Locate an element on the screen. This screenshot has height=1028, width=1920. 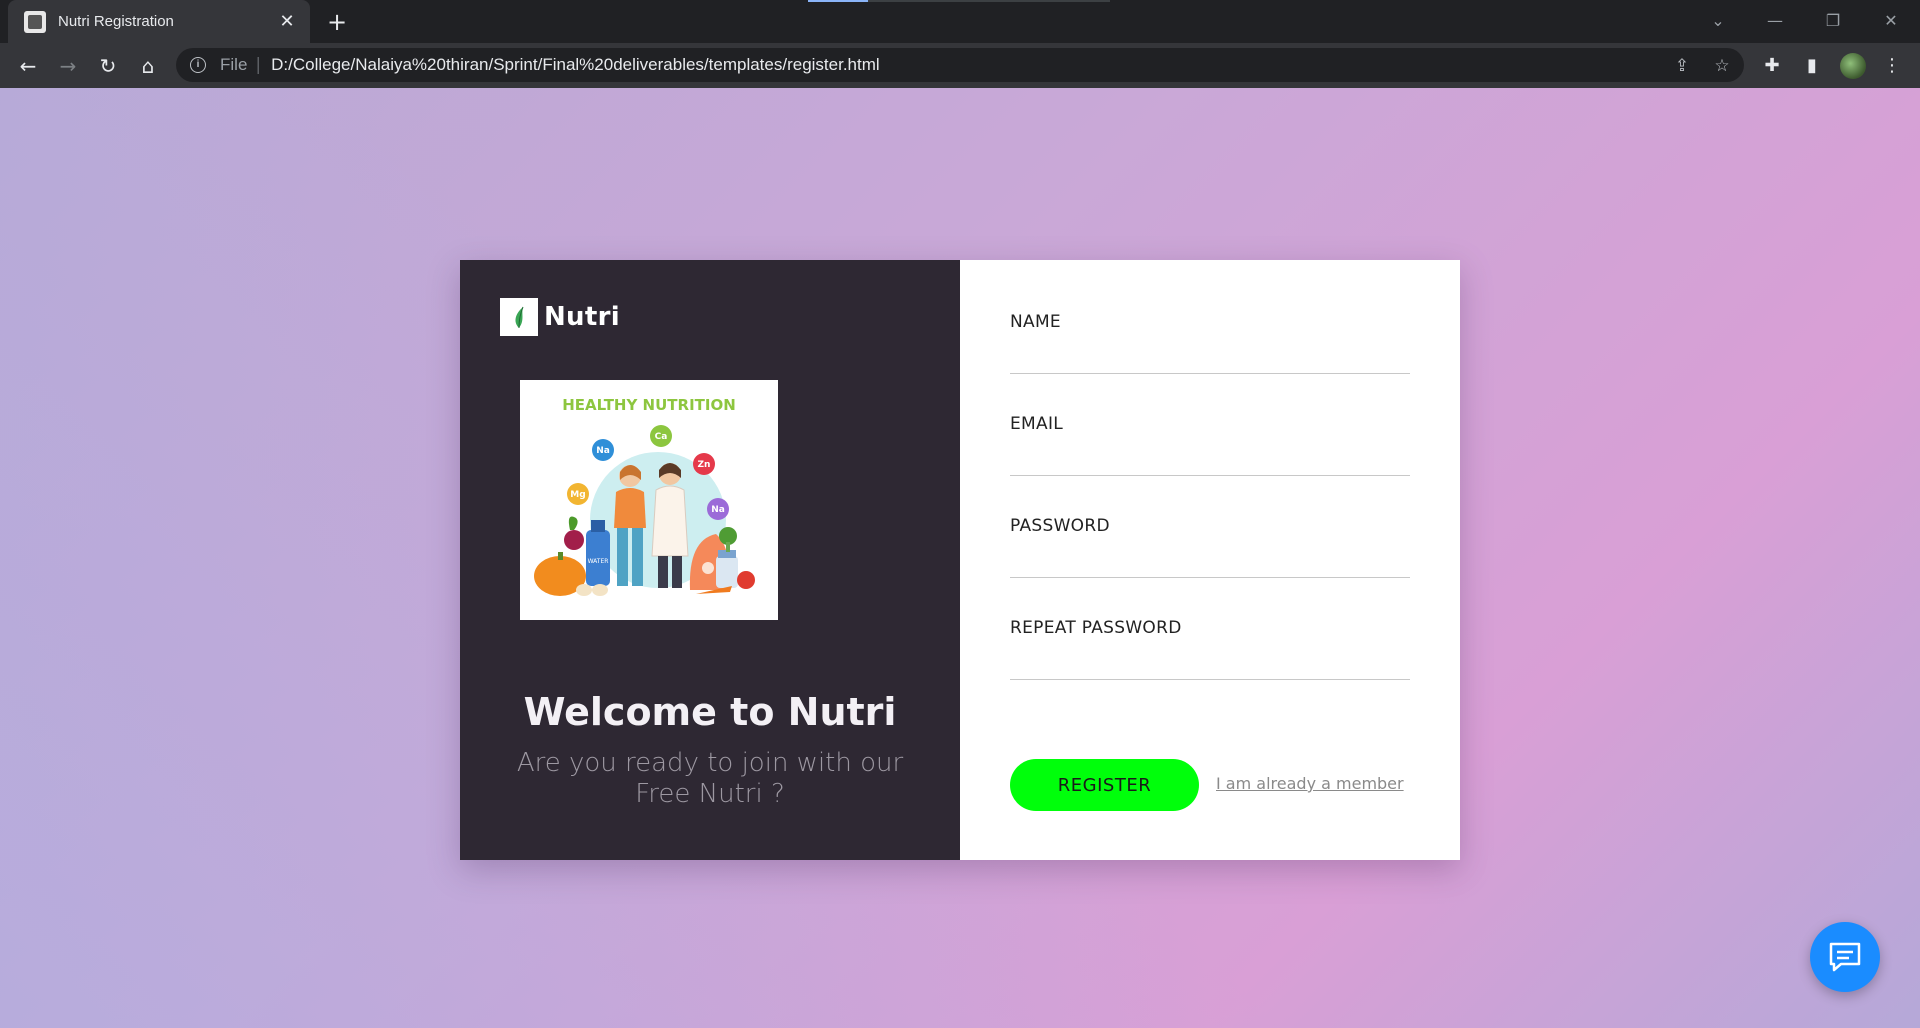
email-field: EMAIL is located at coordinates (1210, 445).